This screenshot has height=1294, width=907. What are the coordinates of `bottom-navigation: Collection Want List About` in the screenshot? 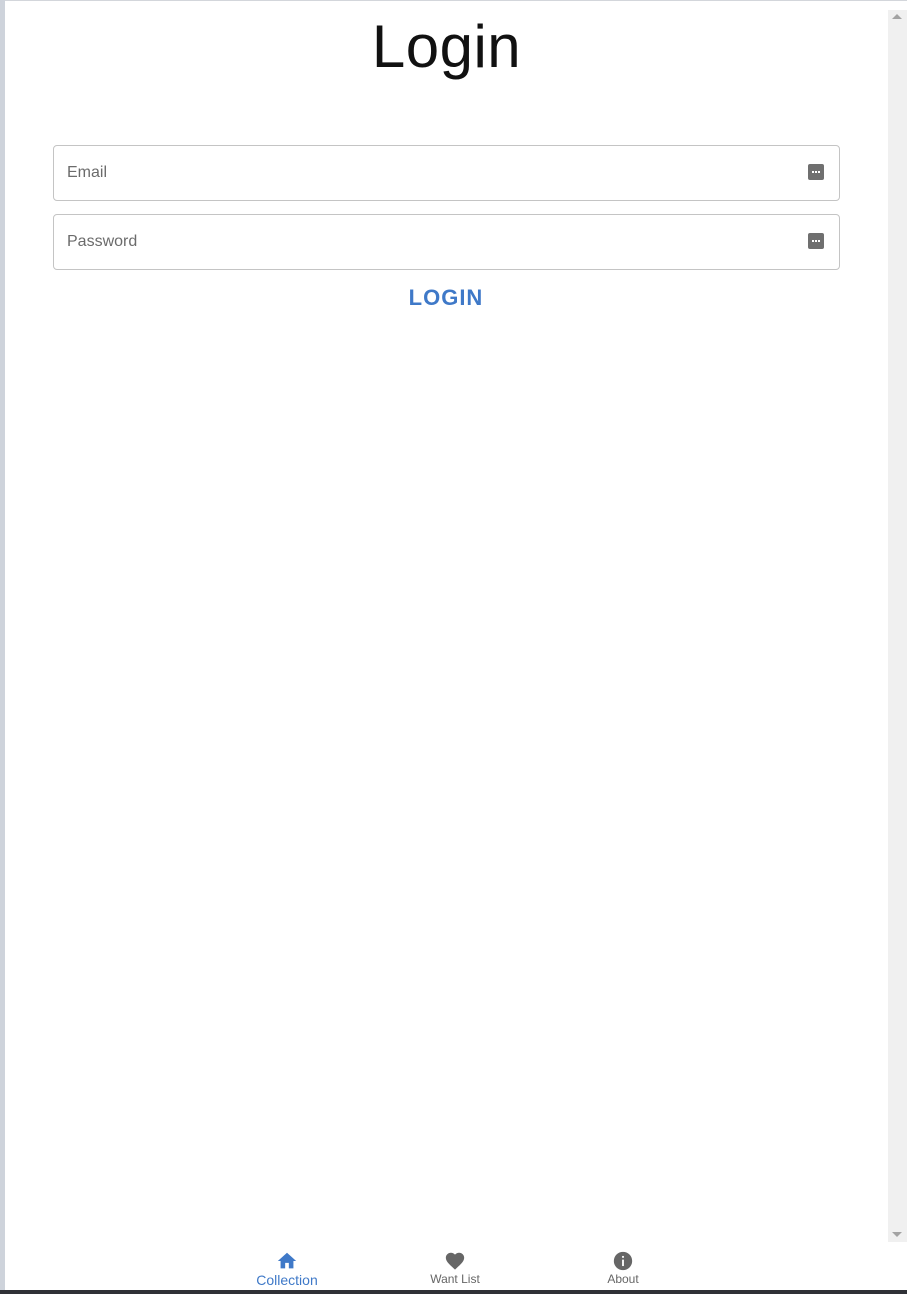 It's located at (446, 1267).